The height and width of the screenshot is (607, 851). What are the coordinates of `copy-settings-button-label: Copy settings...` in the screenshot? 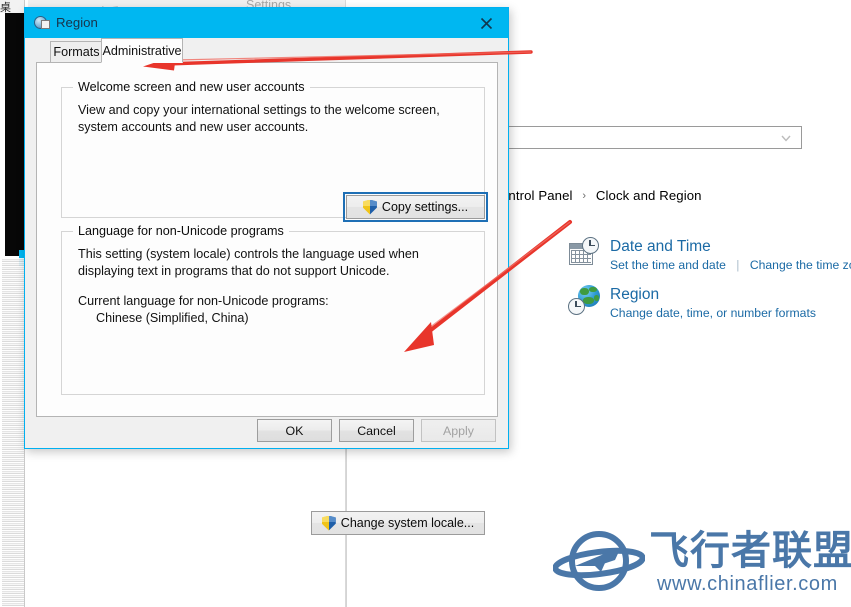 It's located at (425, 207).